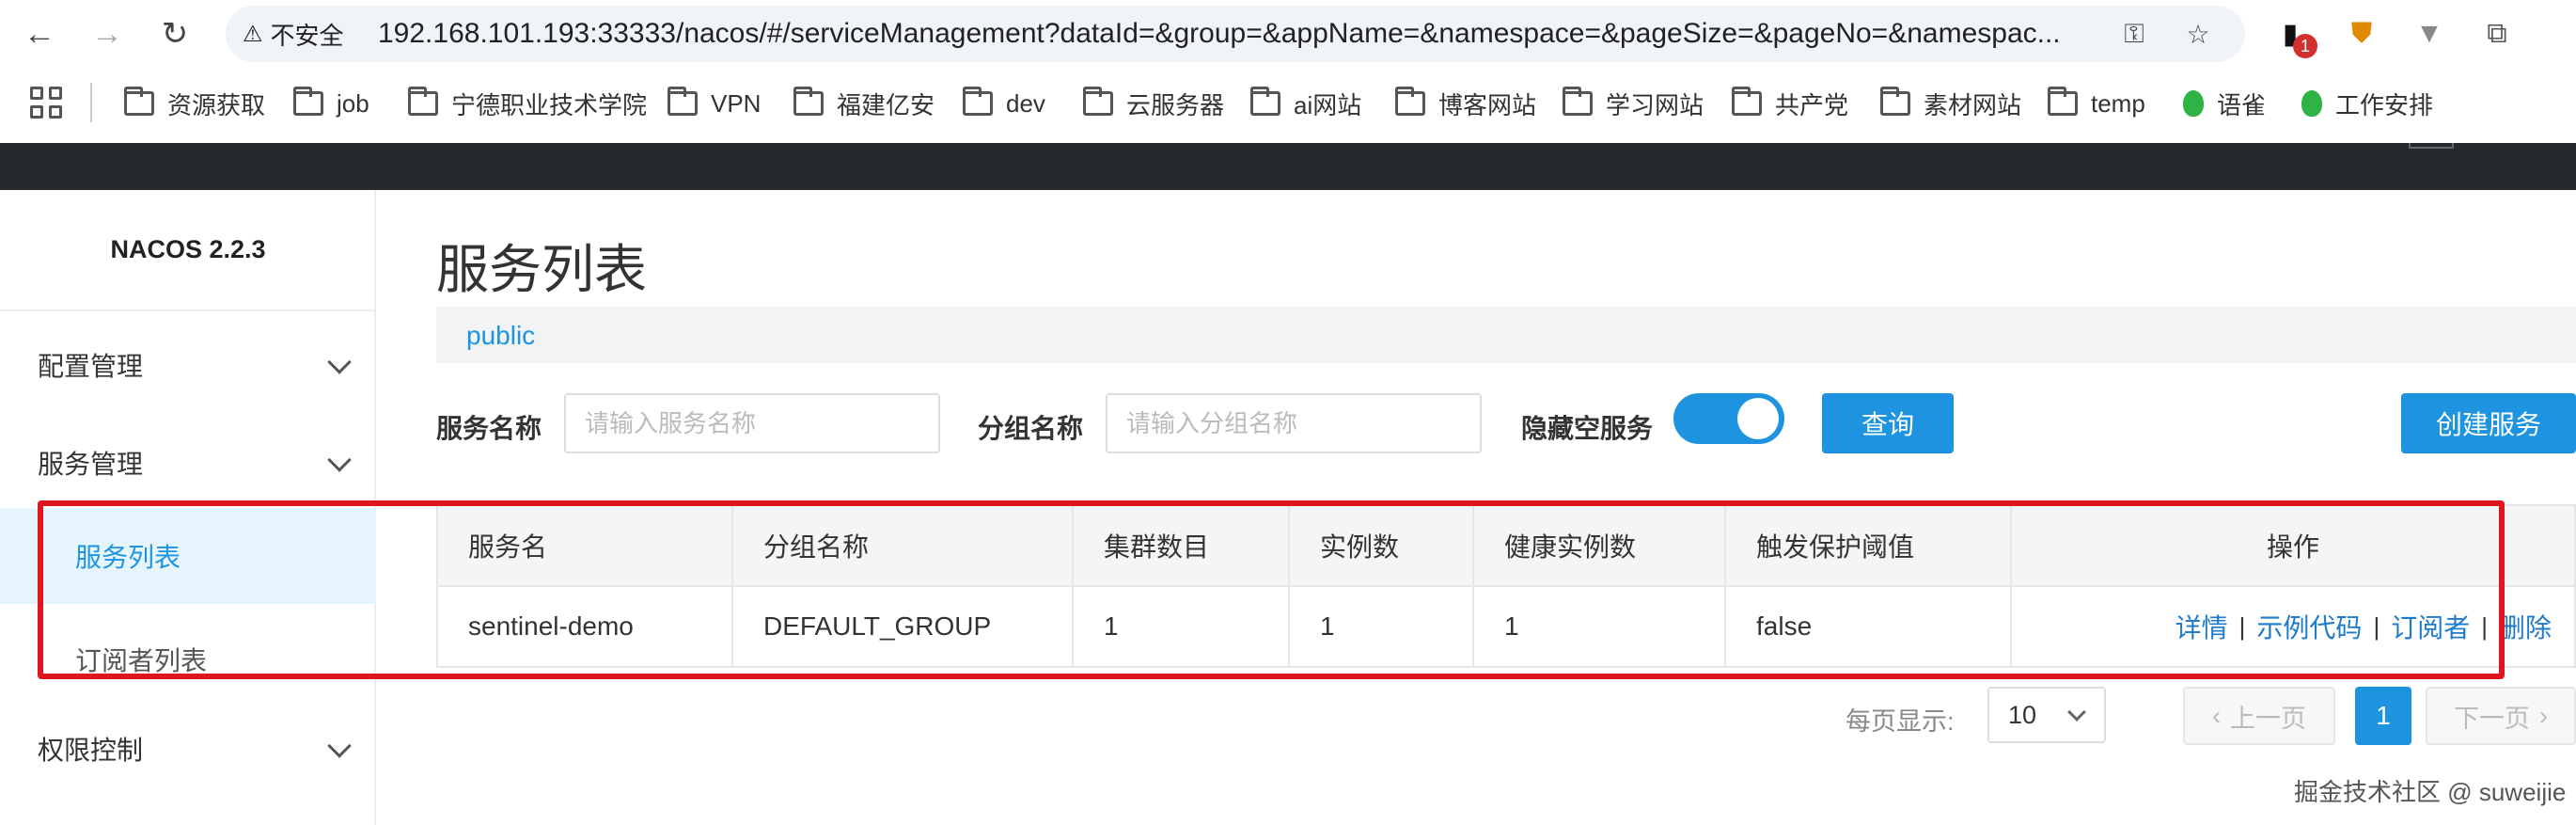  What do you see at coordinates (1182, 545) in the screenshot?
I see `column-header: 集群数目` at bounding box center [1182, 545].